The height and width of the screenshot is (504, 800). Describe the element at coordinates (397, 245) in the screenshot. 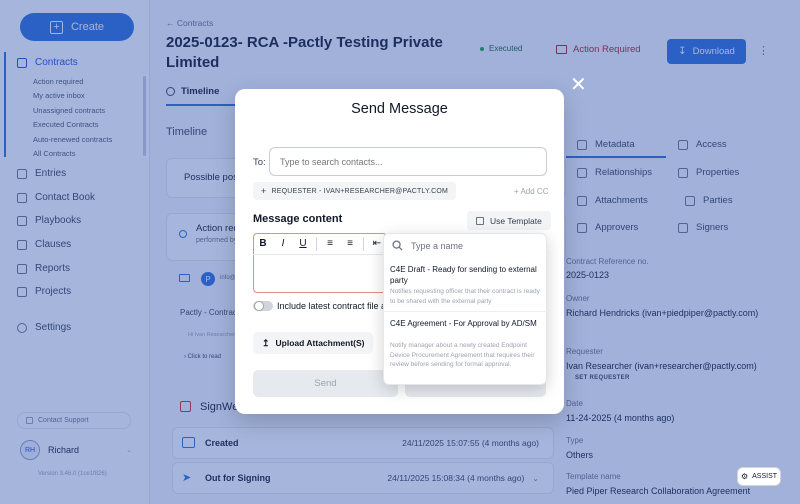

I see `search-icon` at that location.